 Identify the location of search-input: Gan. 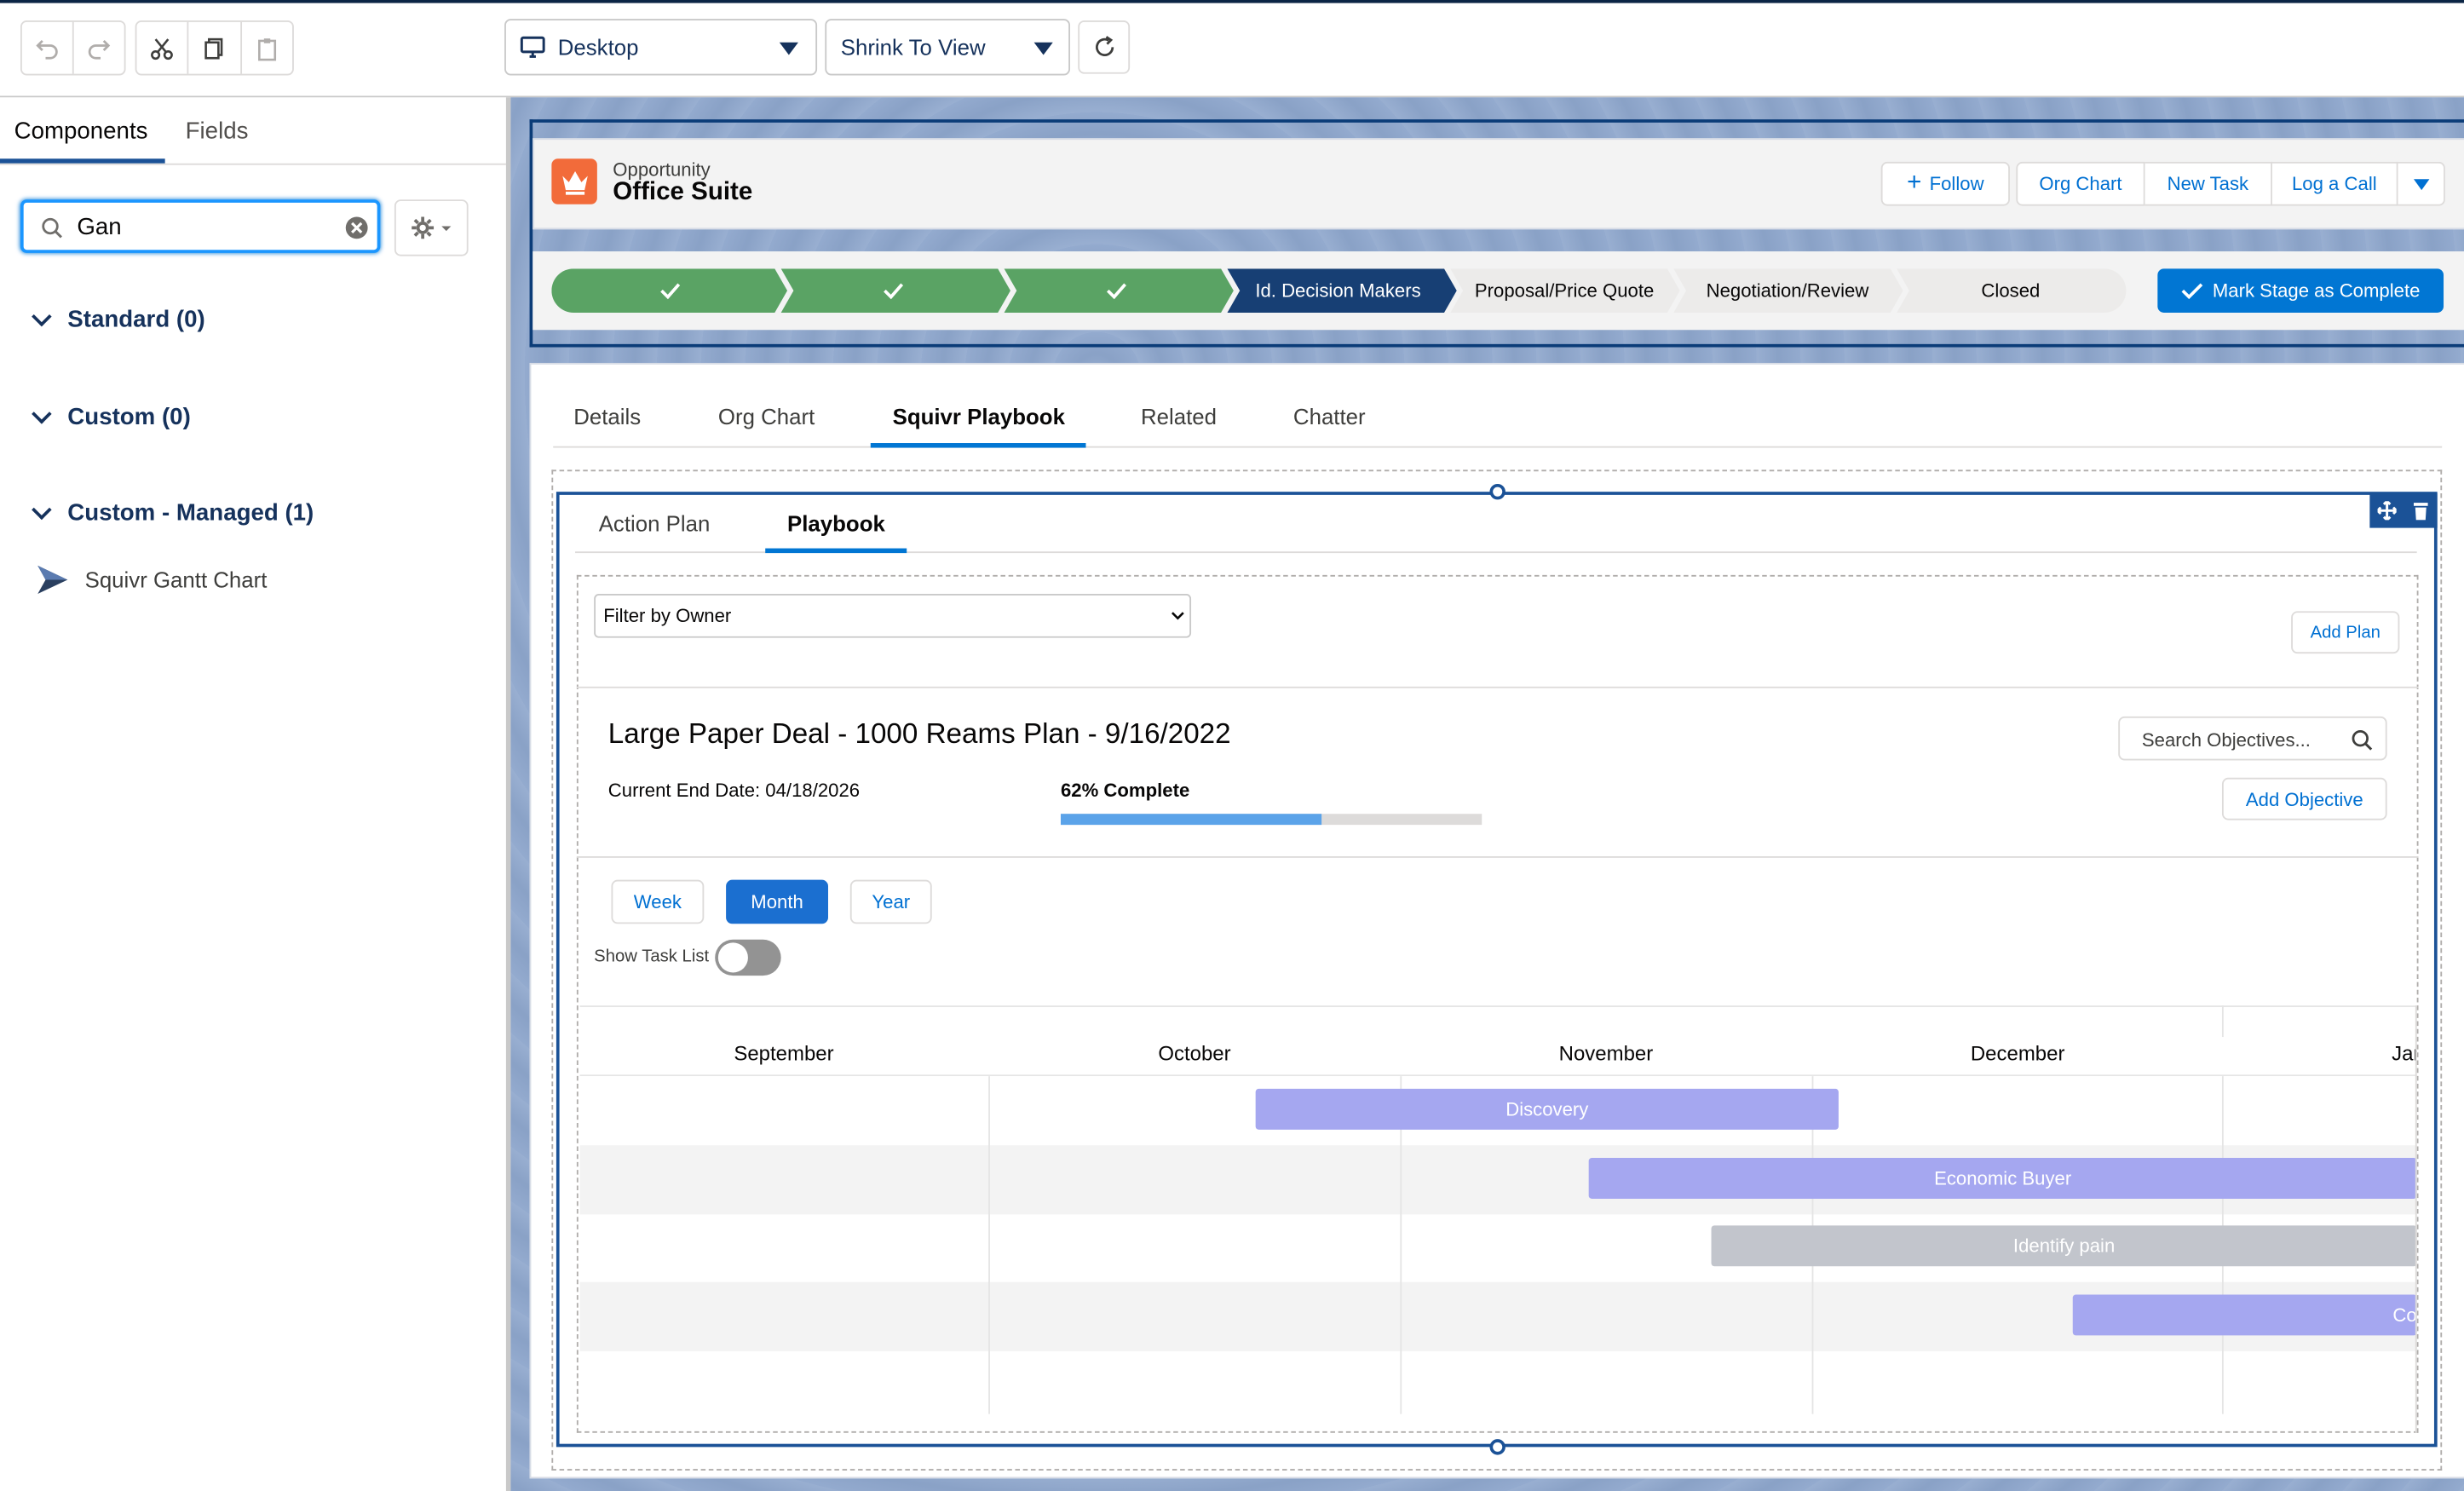
(99, 227).